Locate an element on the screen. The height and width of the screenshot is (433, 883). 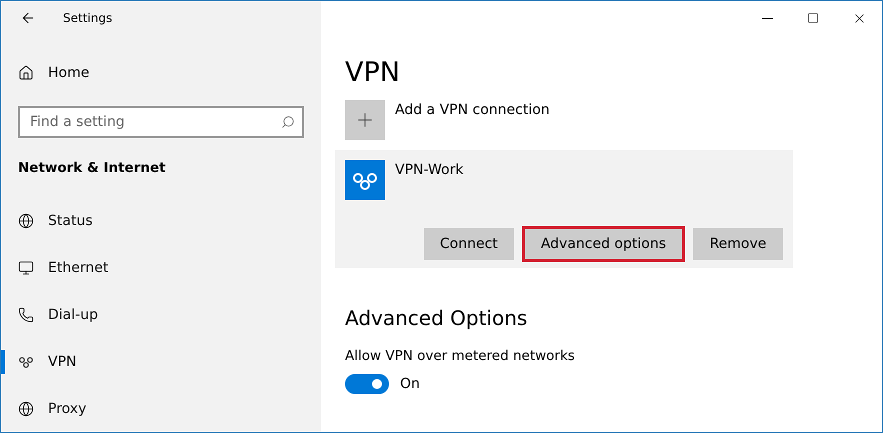
toggle-switch is located at coordinates (367, 384).